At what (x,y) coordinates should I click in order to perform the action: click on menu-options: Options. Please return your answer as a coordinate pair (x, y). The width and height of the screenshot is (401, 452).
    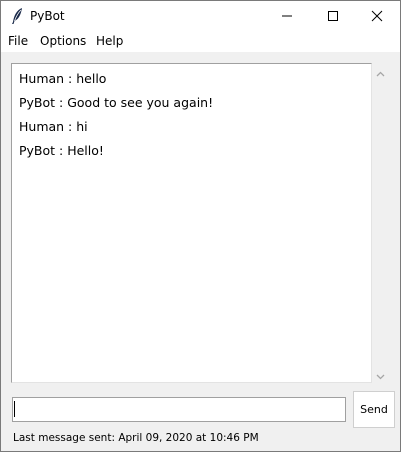
    Looking at the image, I should click on (63, 41).